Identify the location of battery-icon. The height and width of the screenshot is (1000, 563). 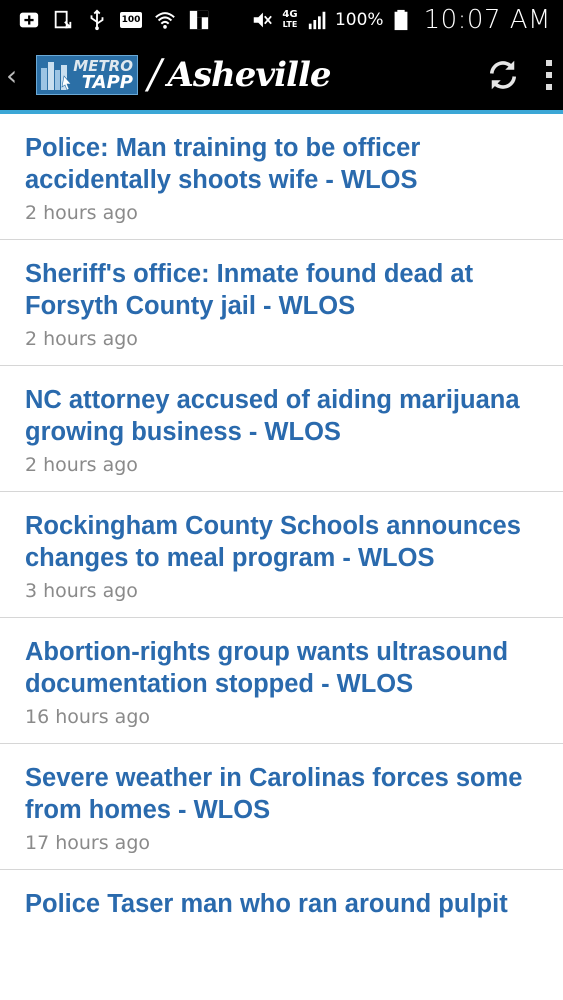
(401, 20).